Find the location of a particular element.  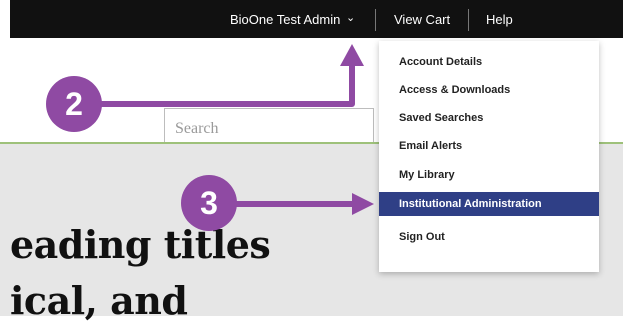

step-3-arrowhead is located at coordinates (363, 204).